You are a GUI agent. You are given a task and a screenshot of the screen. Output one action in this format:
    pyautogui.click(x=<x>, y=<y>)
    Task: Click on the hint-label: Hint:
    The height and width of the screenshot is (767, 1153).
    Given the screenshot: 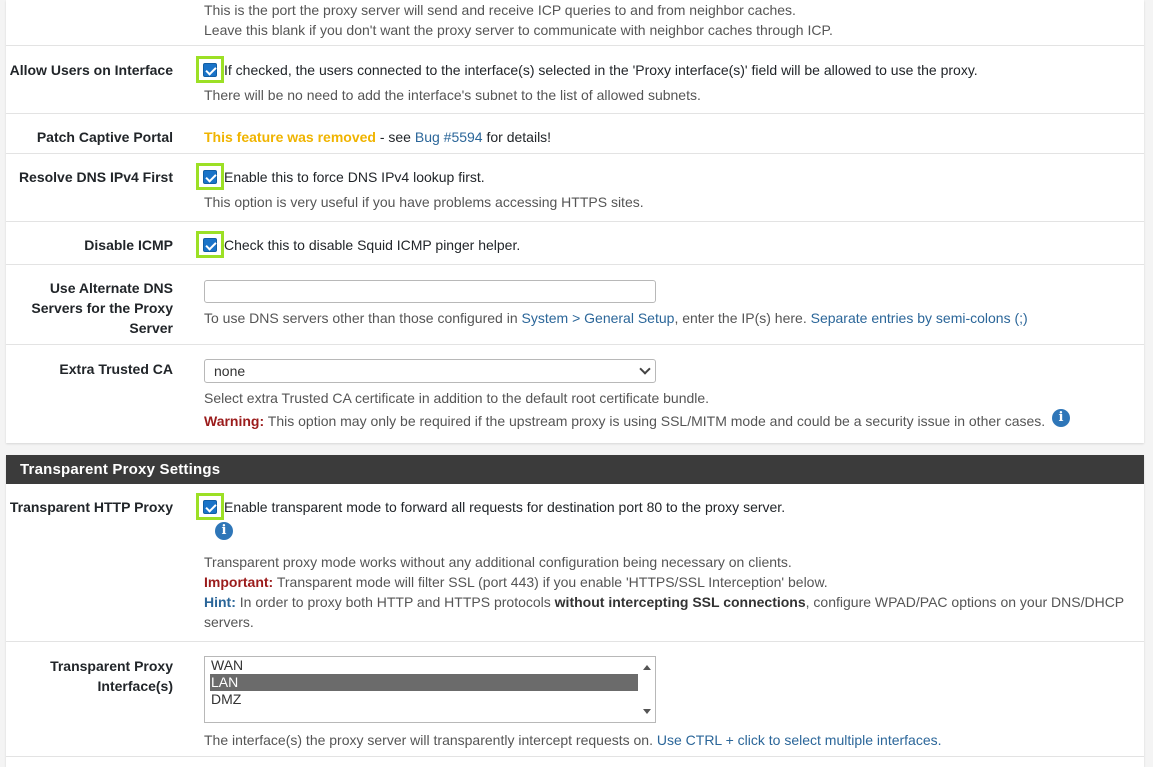 What is the action you would take?
    pyautogui.click(x=220, y=602)
    